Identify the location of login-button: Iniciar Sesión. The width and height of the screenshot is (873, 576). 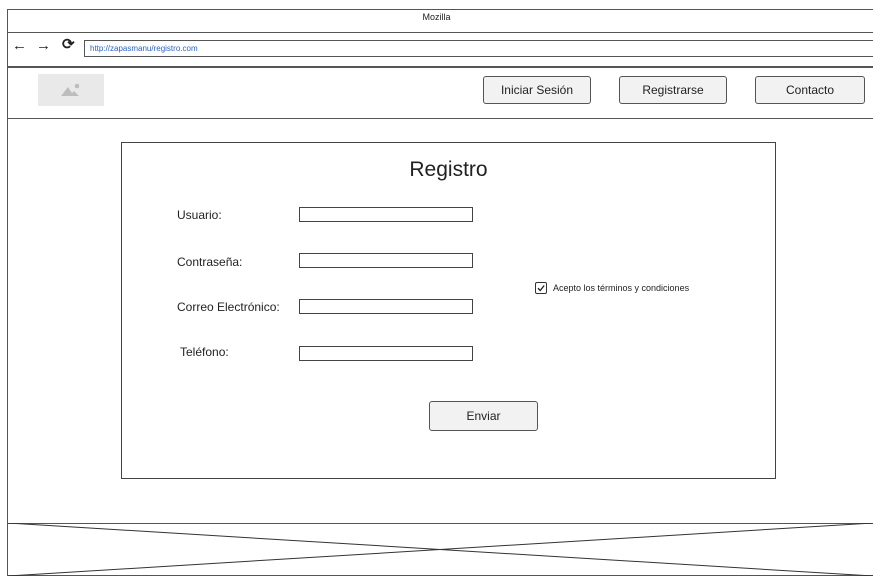
(537, 90).